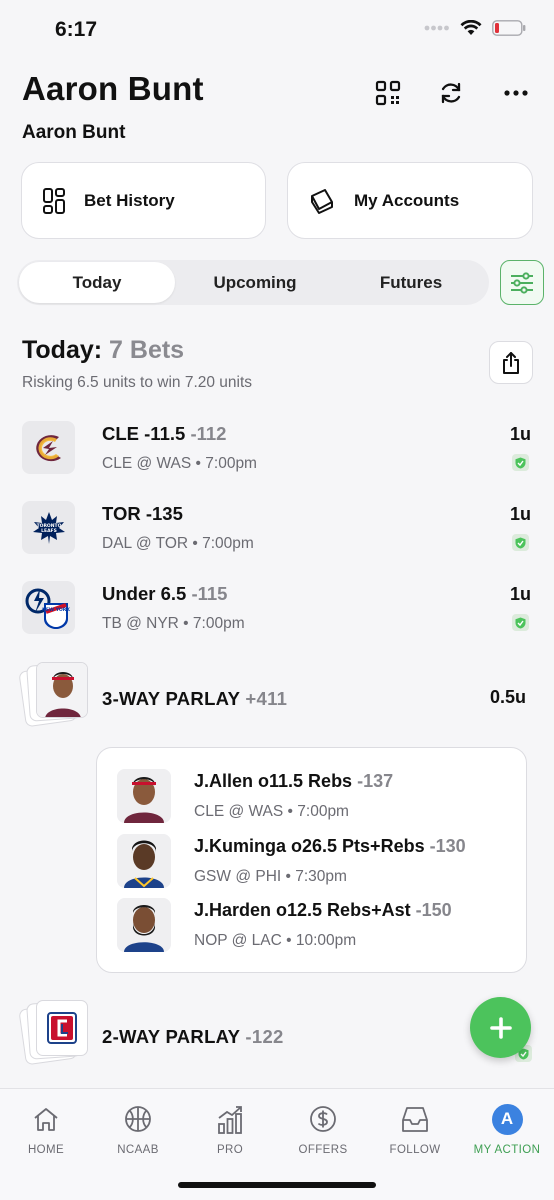 The height and width of the screenshot is (1200, 554). I want to click on filter-button, so click(522, 282).